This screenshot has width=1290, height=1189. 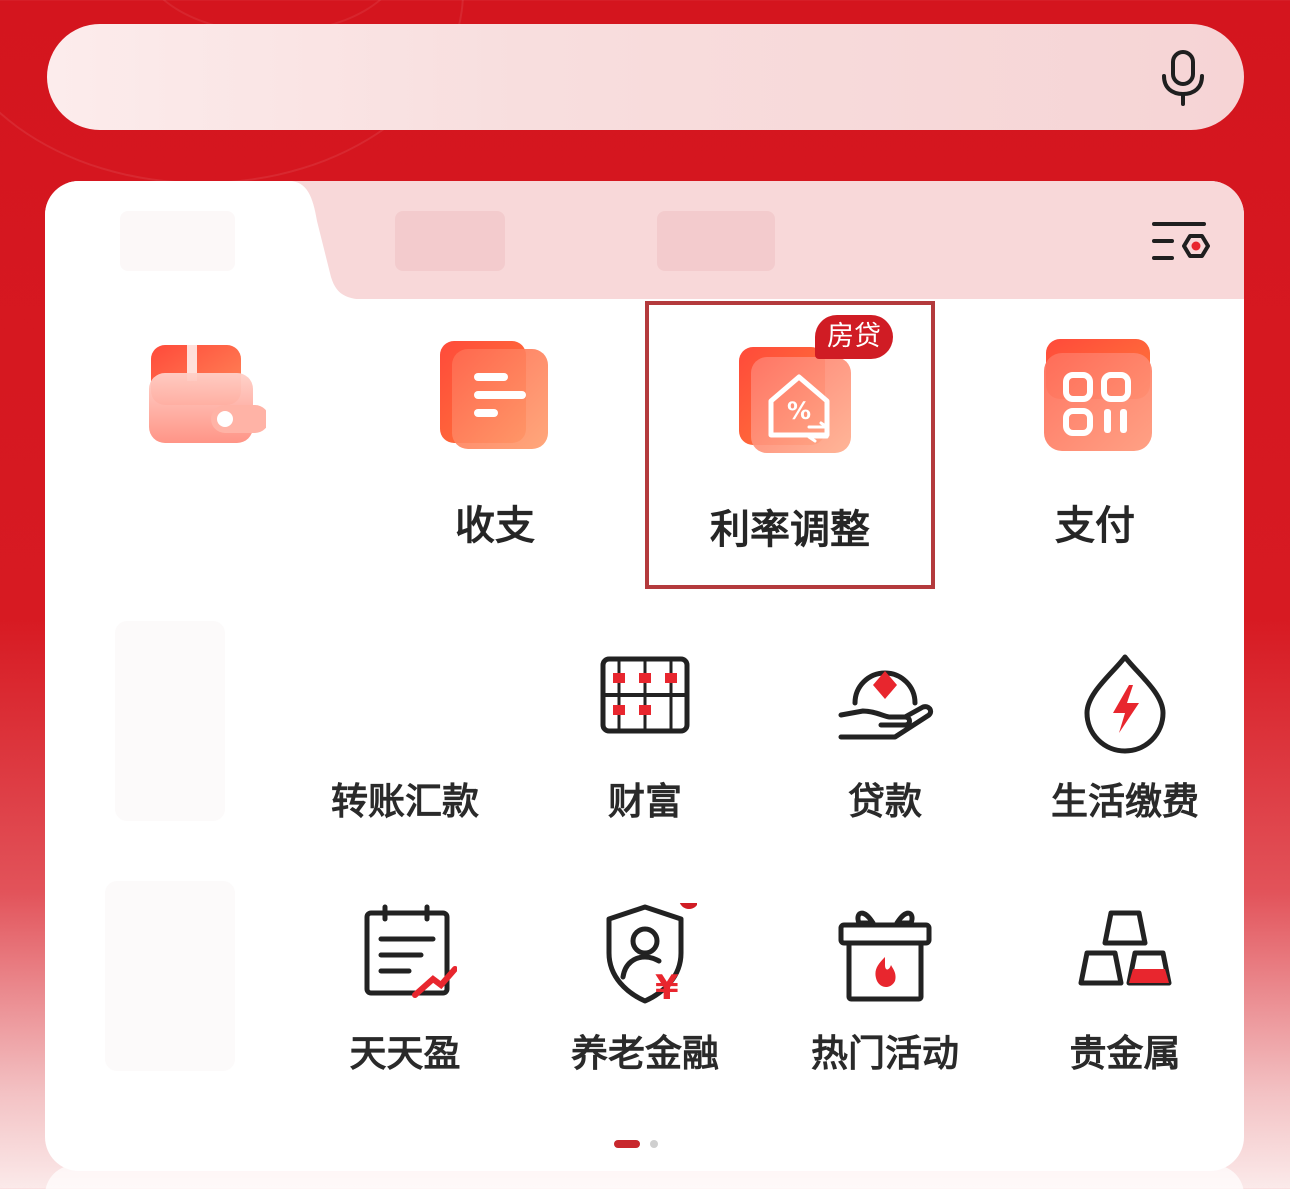 I want to click on grid-label: 转账汇款, so click(x=405, y=801).